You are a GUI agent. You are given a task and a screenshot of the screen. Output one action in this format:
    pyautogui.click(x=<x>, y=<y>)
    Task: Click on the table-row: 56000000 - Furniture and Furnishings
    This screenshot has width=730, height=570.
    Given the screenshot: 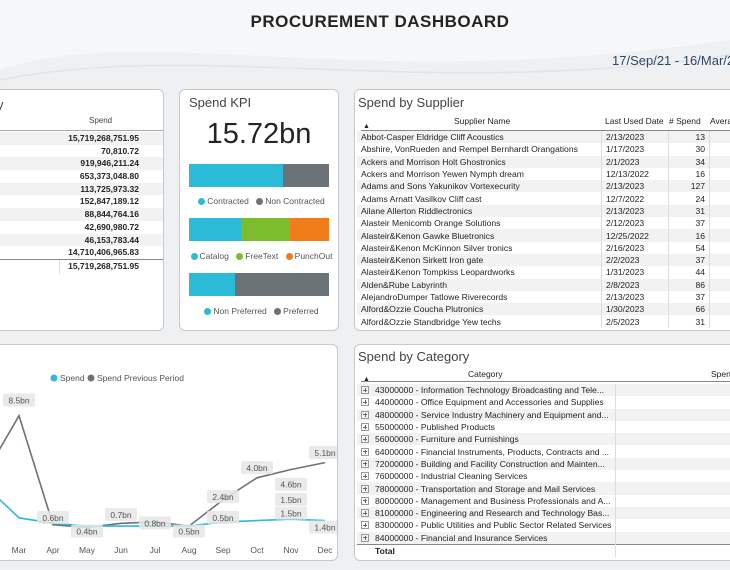 What is the action you would take?
    pyautogui.click(x=543, y=439)
    